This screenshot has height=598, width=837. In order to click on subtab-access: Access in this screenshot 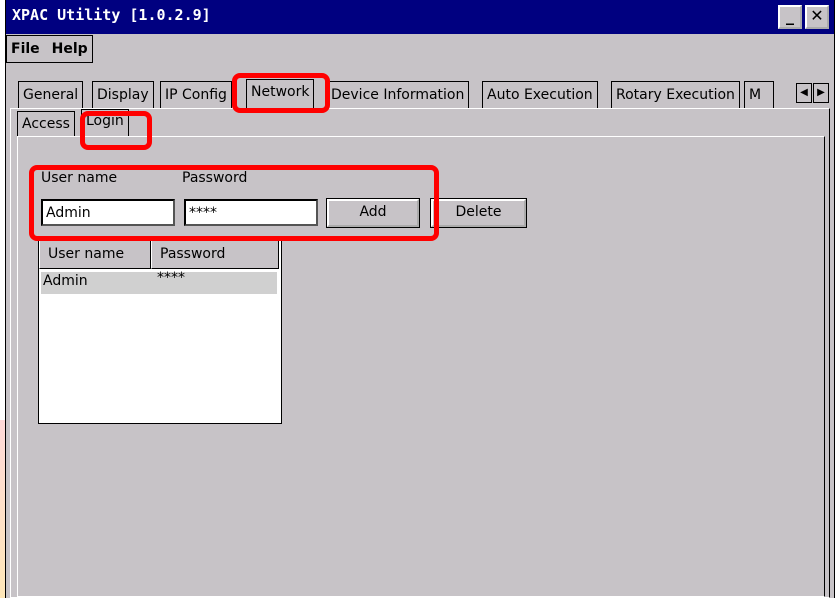, I will do `click(46, 123)`.